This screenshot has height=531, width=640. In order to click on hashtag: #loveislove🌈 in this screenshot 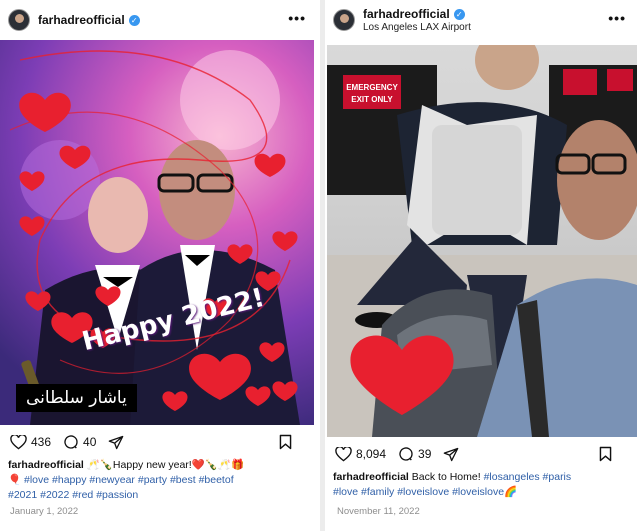, I will do `click(484, 492)`.